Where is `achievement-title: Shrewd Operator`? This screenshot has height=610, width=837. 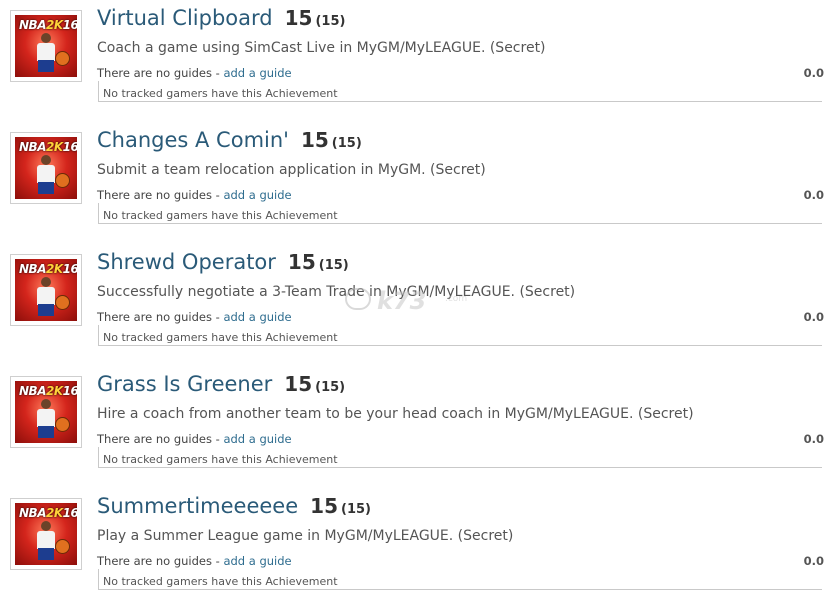 achievement-title: Shrewd Operator is located at coordinates (186, 262).